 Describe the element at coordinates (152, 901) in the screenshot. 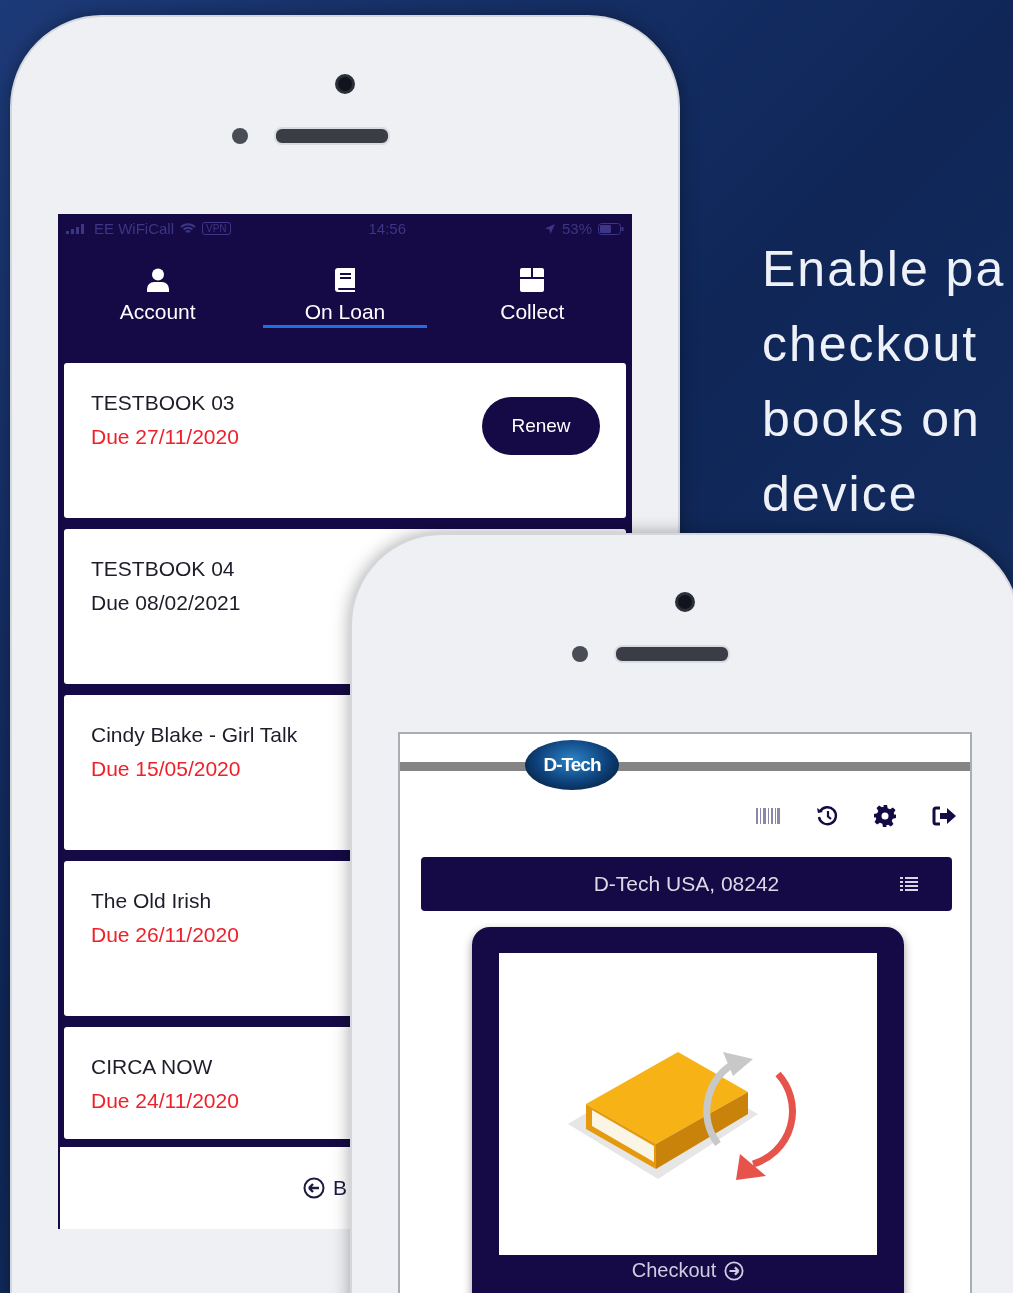

I see `book-title: The Old Irish` at that location.